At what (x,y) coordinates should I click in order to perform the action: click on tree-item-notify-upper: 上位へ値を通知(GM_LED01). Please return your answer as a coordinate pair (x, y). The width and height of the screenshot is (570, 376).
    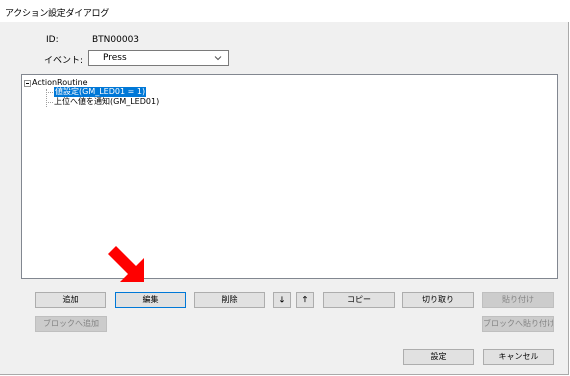
    Looking at the image, I should click on (106, 102).